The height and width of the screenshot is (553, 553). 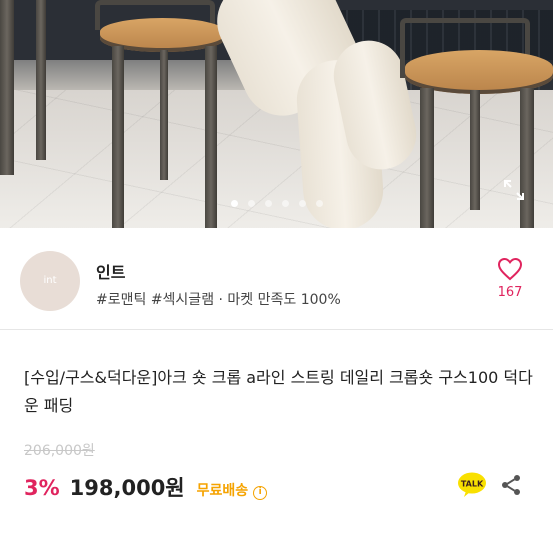 What do you see at coordinates (110, 271) in the screenshot?
I see `seller-name: 인트` at bounding box center [110, 271].